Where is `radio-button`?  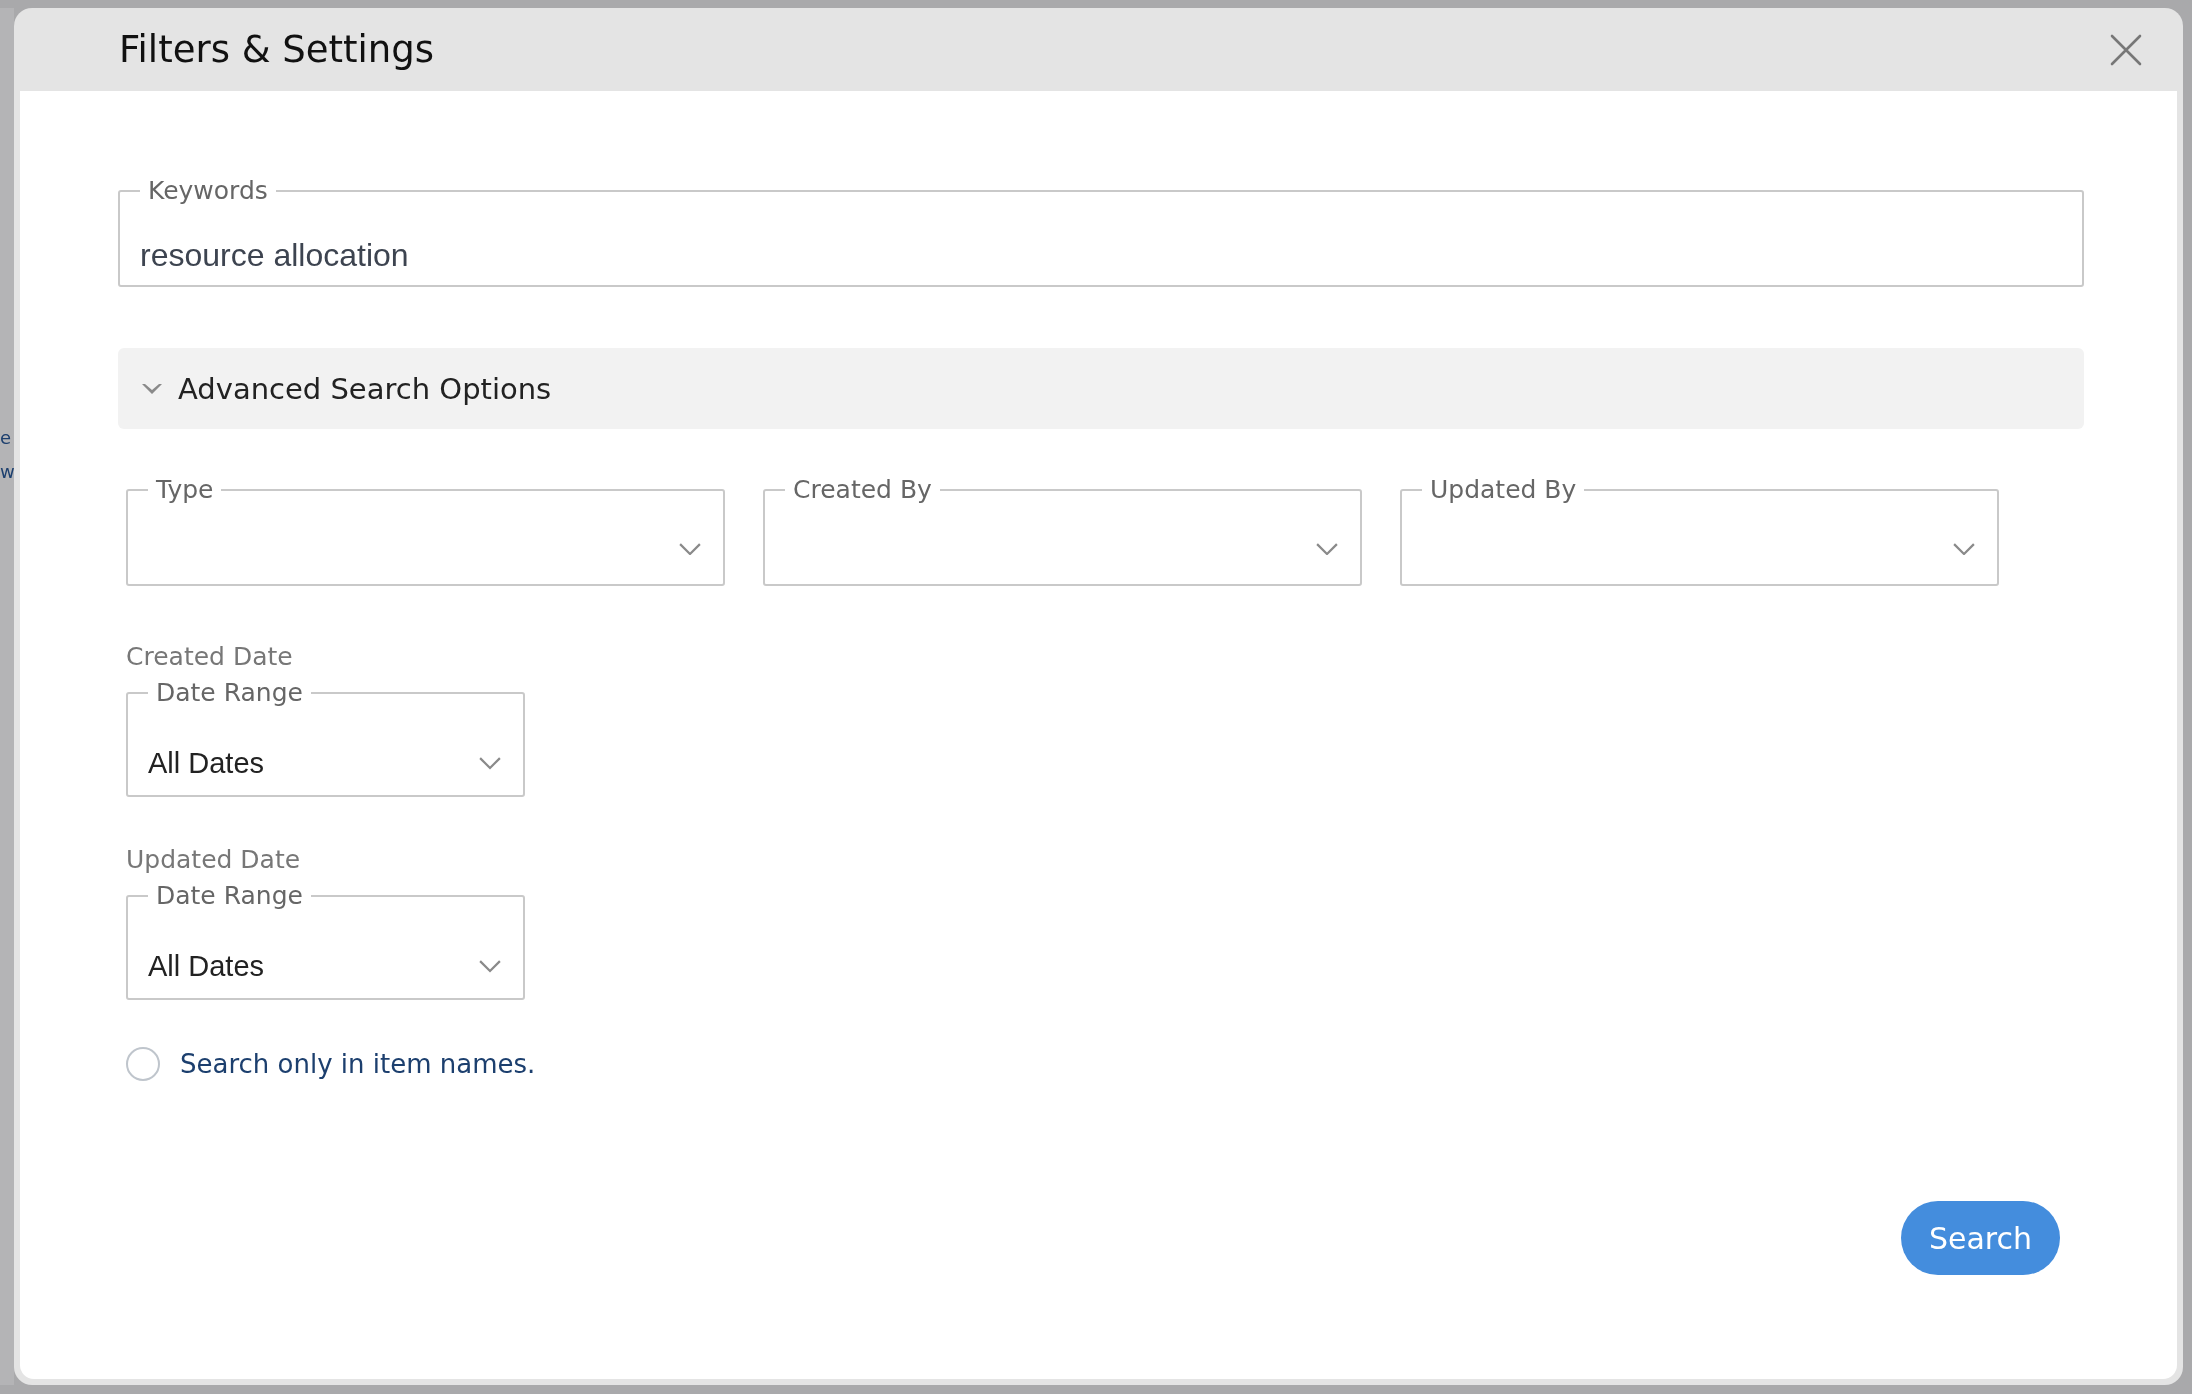
radio-button is located at coordinates (143, 1064).